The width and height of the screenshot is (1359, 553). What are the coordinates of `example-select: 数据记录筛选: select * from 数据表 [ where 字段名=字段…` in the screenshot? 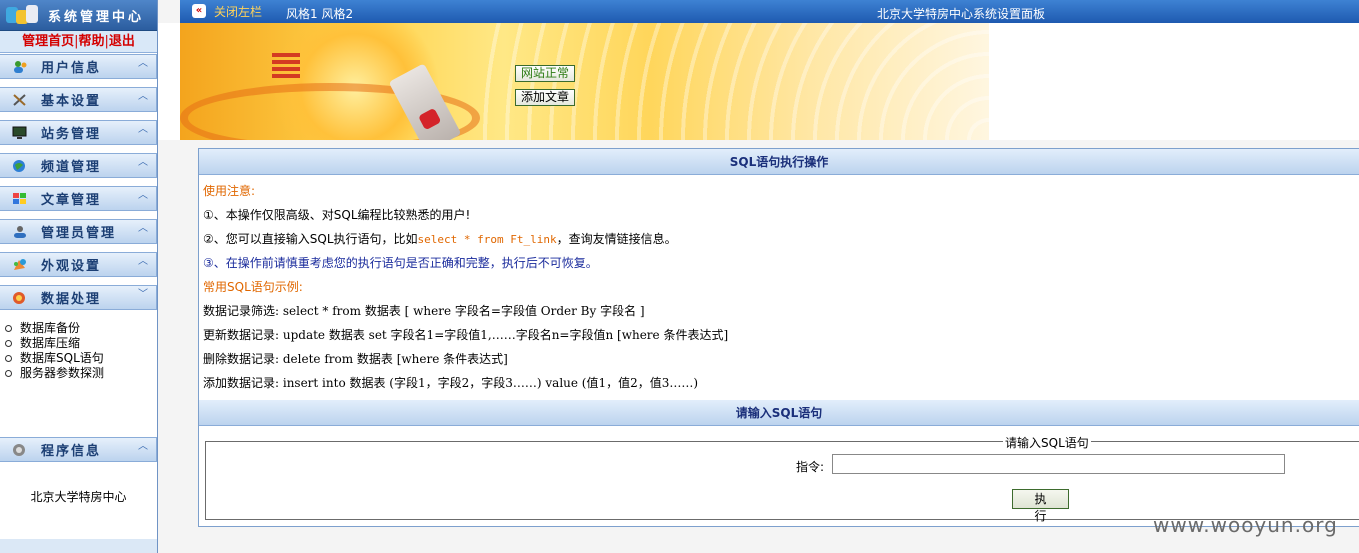 It's located at (424, 311).